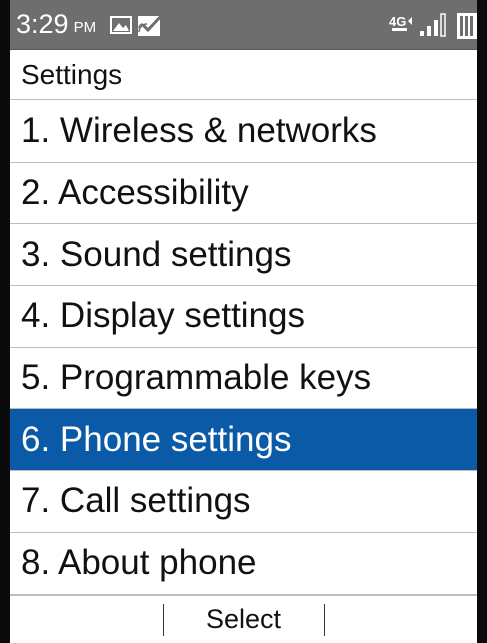 The height and width of the screenshot is (643, 487). Describe the element at coordinates (243, 502) in the screenshot. I see `menu-item-call-settings: 7. Call settings` at that location.